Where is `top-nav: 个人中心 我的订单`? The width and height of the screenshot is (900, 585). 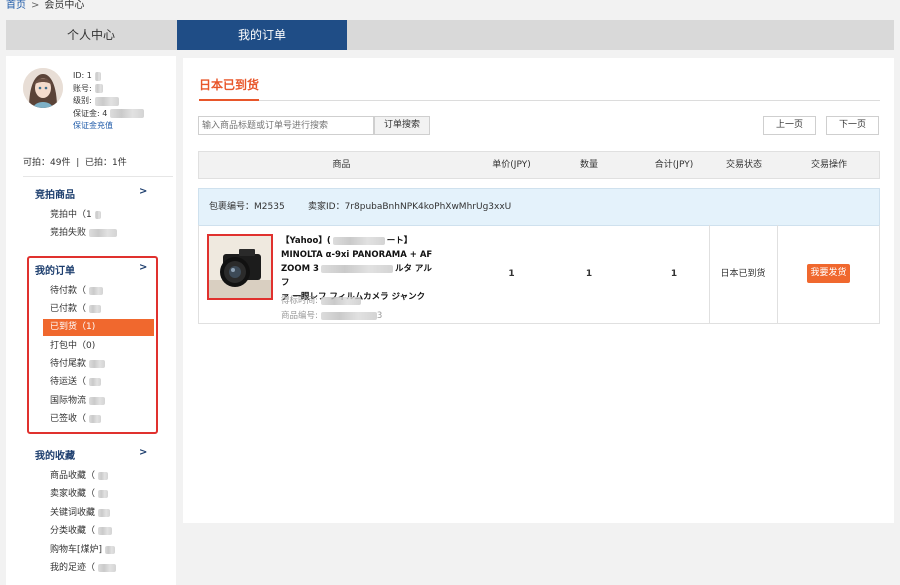 top-nav: 个人中心 我的订单 is located at coordinates (450, 35).